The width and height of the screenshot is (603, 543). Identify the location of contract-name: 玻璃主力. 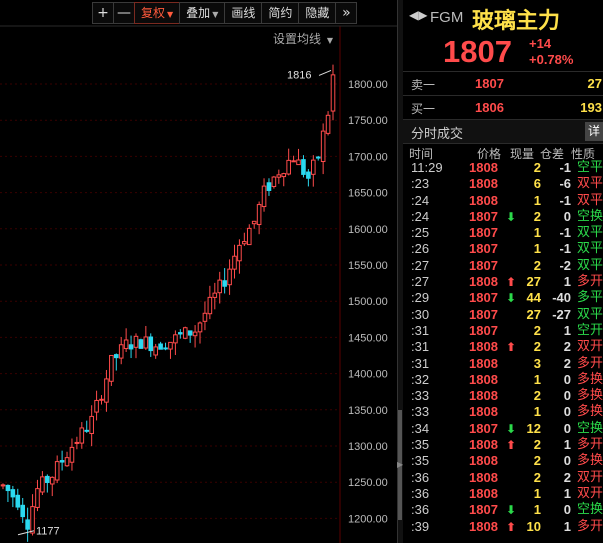
(516, 21).